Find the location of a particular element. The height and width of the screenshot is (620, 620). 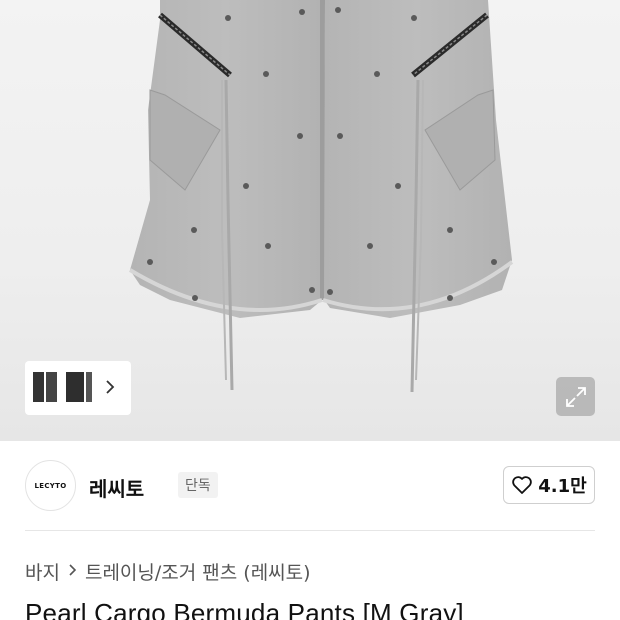

thumbnail-image is located at coordinates (46, 388).